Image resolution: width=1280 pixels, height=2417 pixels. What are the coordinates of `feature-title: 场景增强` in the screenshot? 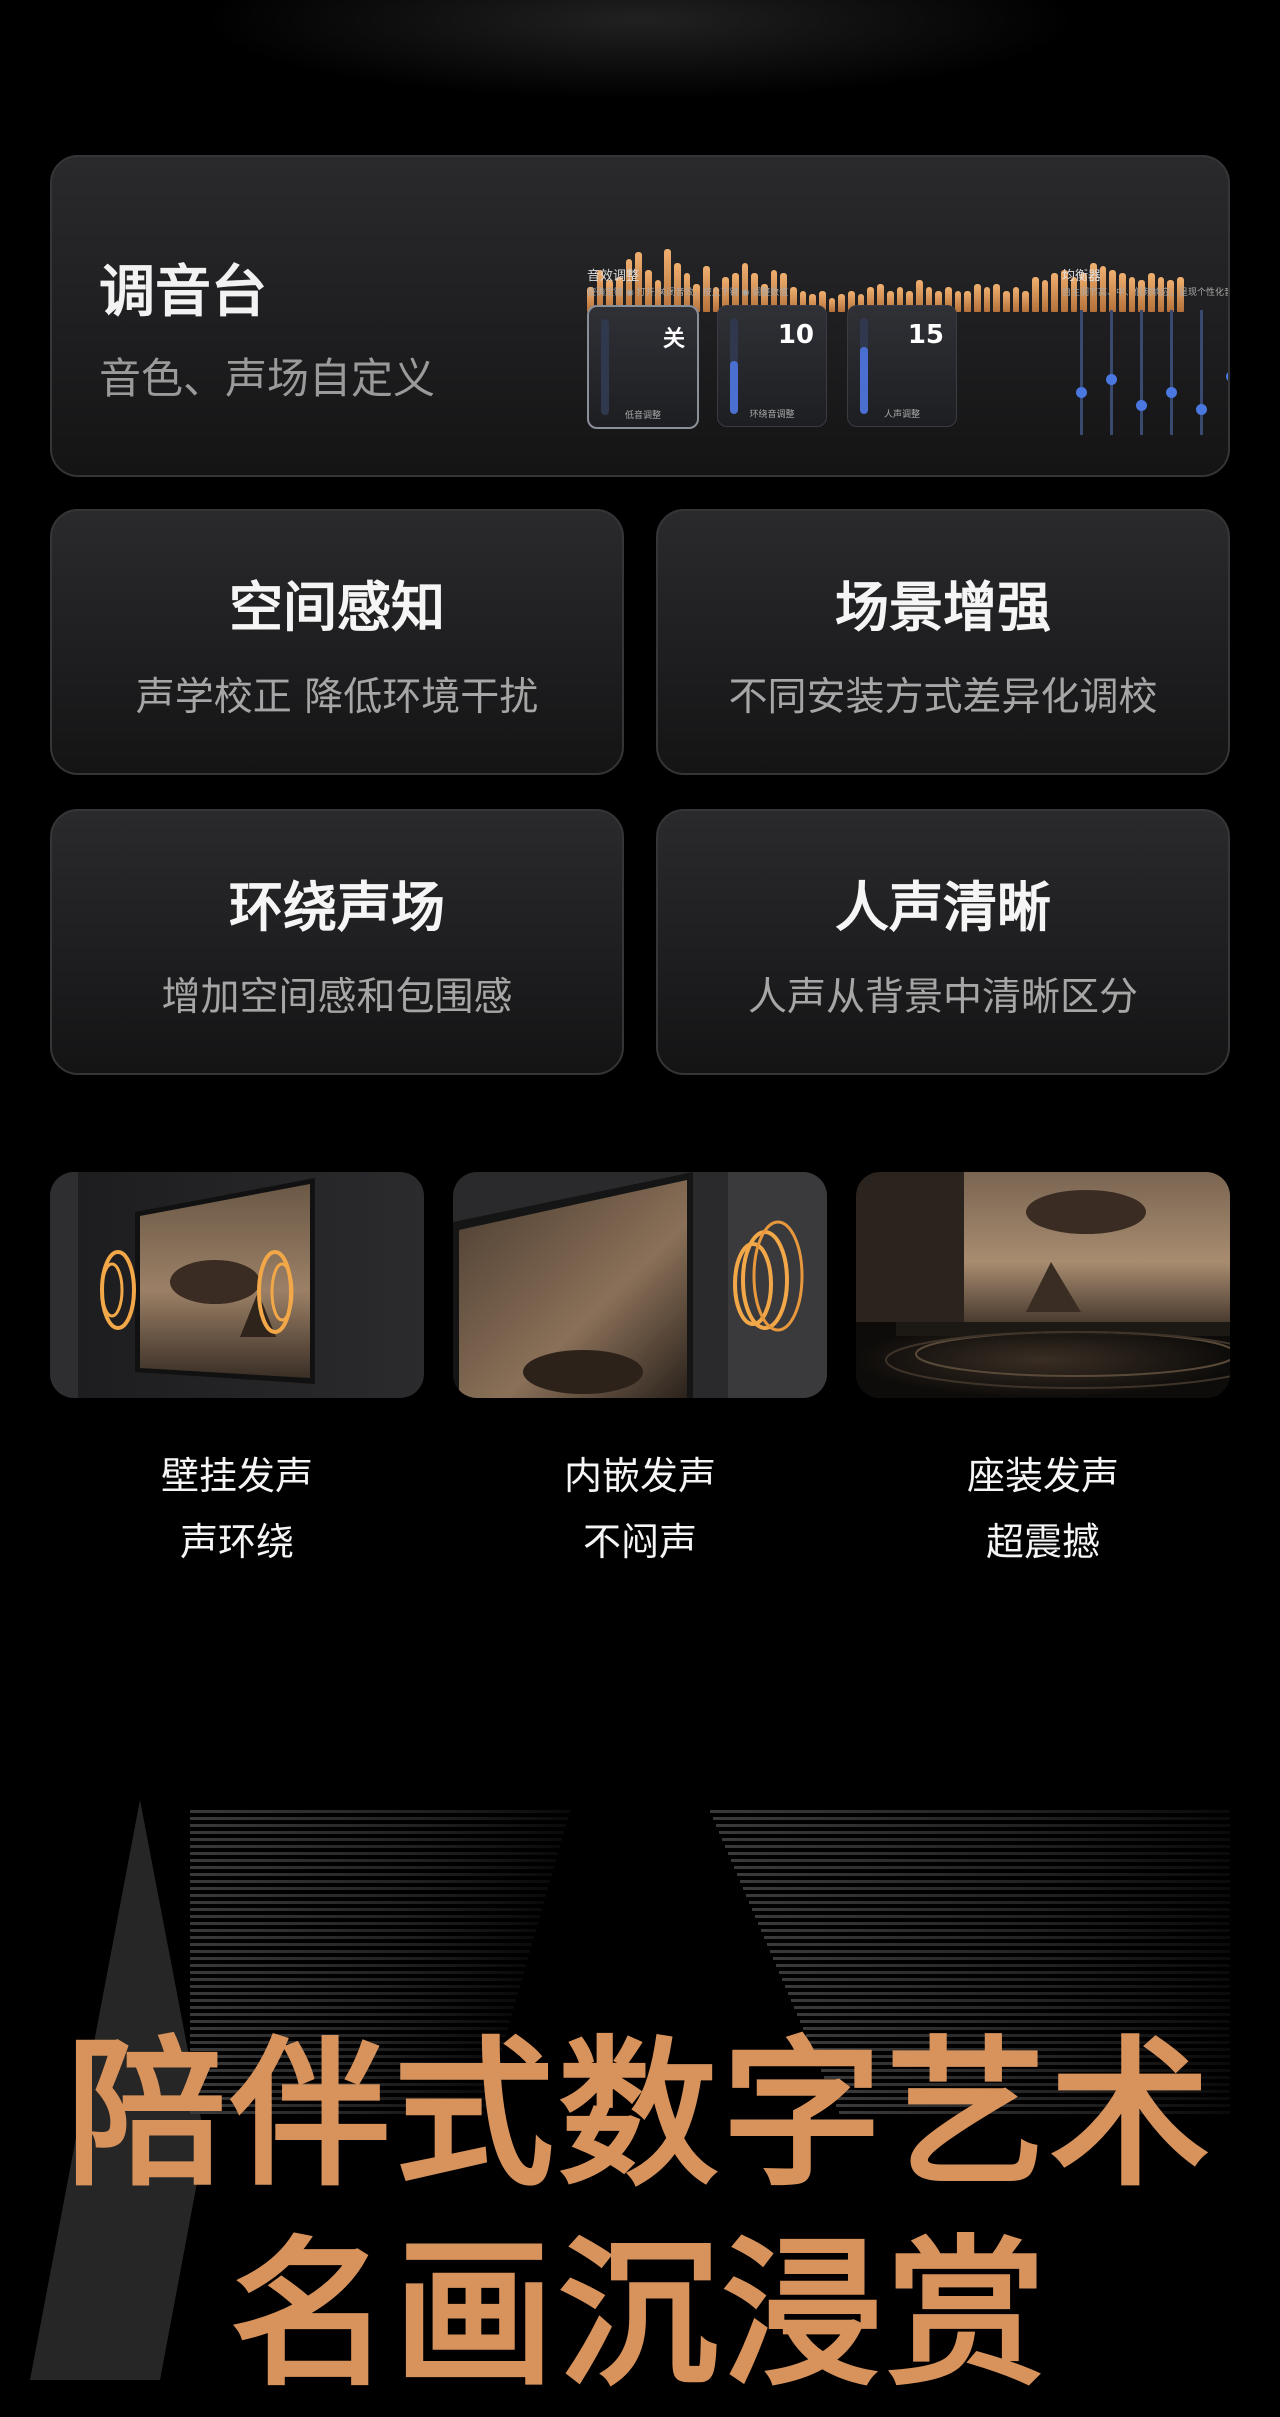 It's located at (943, 607).